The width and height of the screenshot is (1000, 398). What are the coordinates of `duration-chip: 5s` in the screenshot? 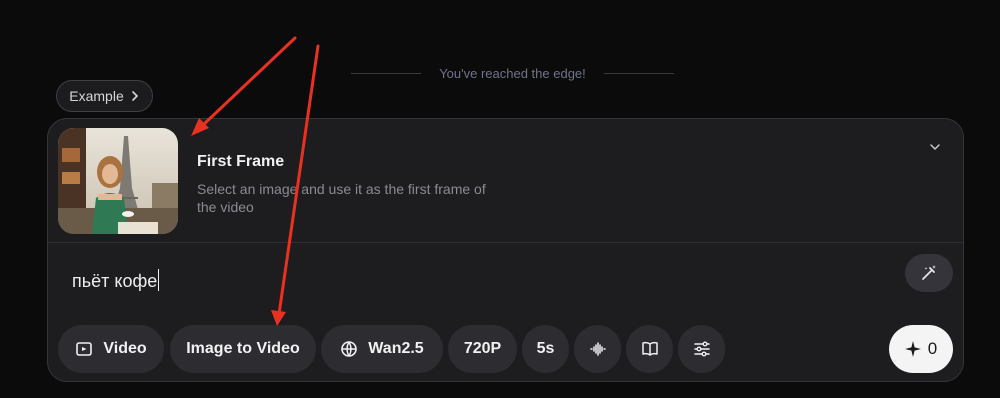 It's located at (545, 349).